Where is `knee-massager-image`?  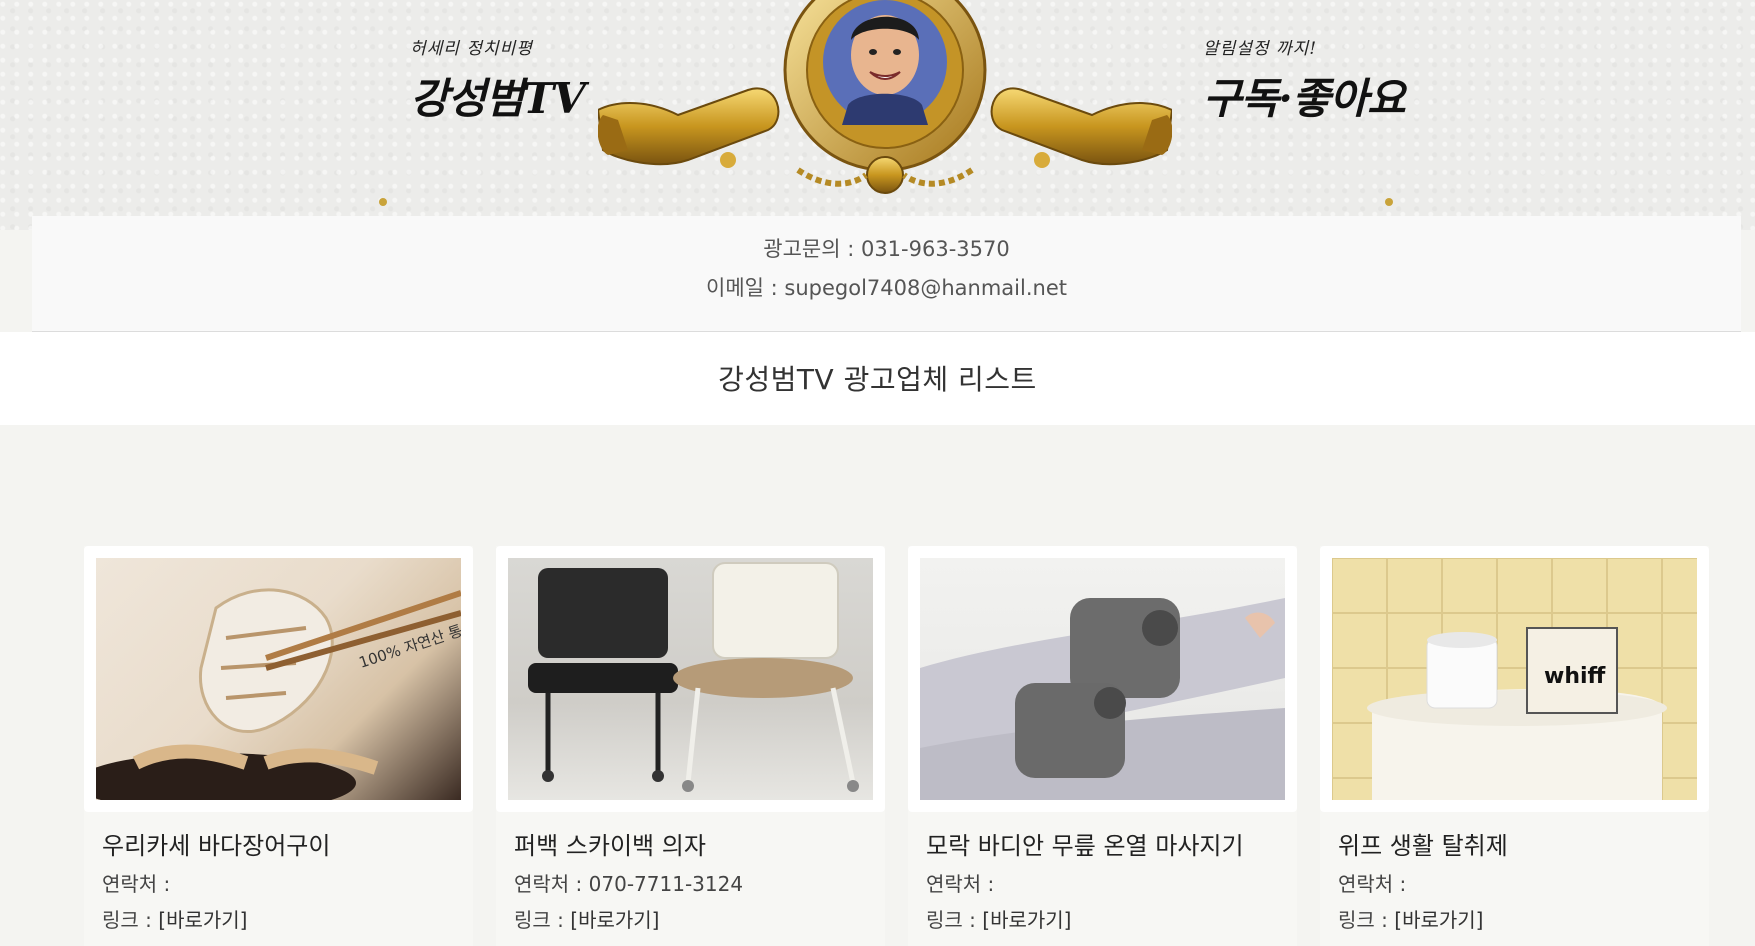 knee-massager-image is located at coordinates (1102, 679).